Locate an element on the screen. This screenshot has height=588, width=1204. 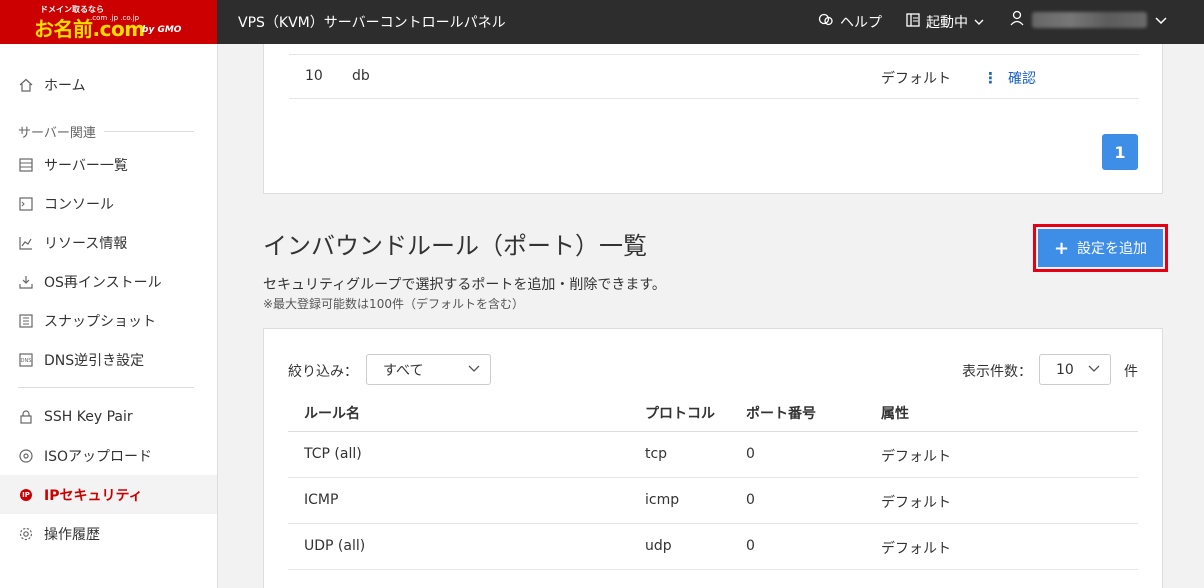
page-size-unit: 件 is located at coordinates (1131, 372).